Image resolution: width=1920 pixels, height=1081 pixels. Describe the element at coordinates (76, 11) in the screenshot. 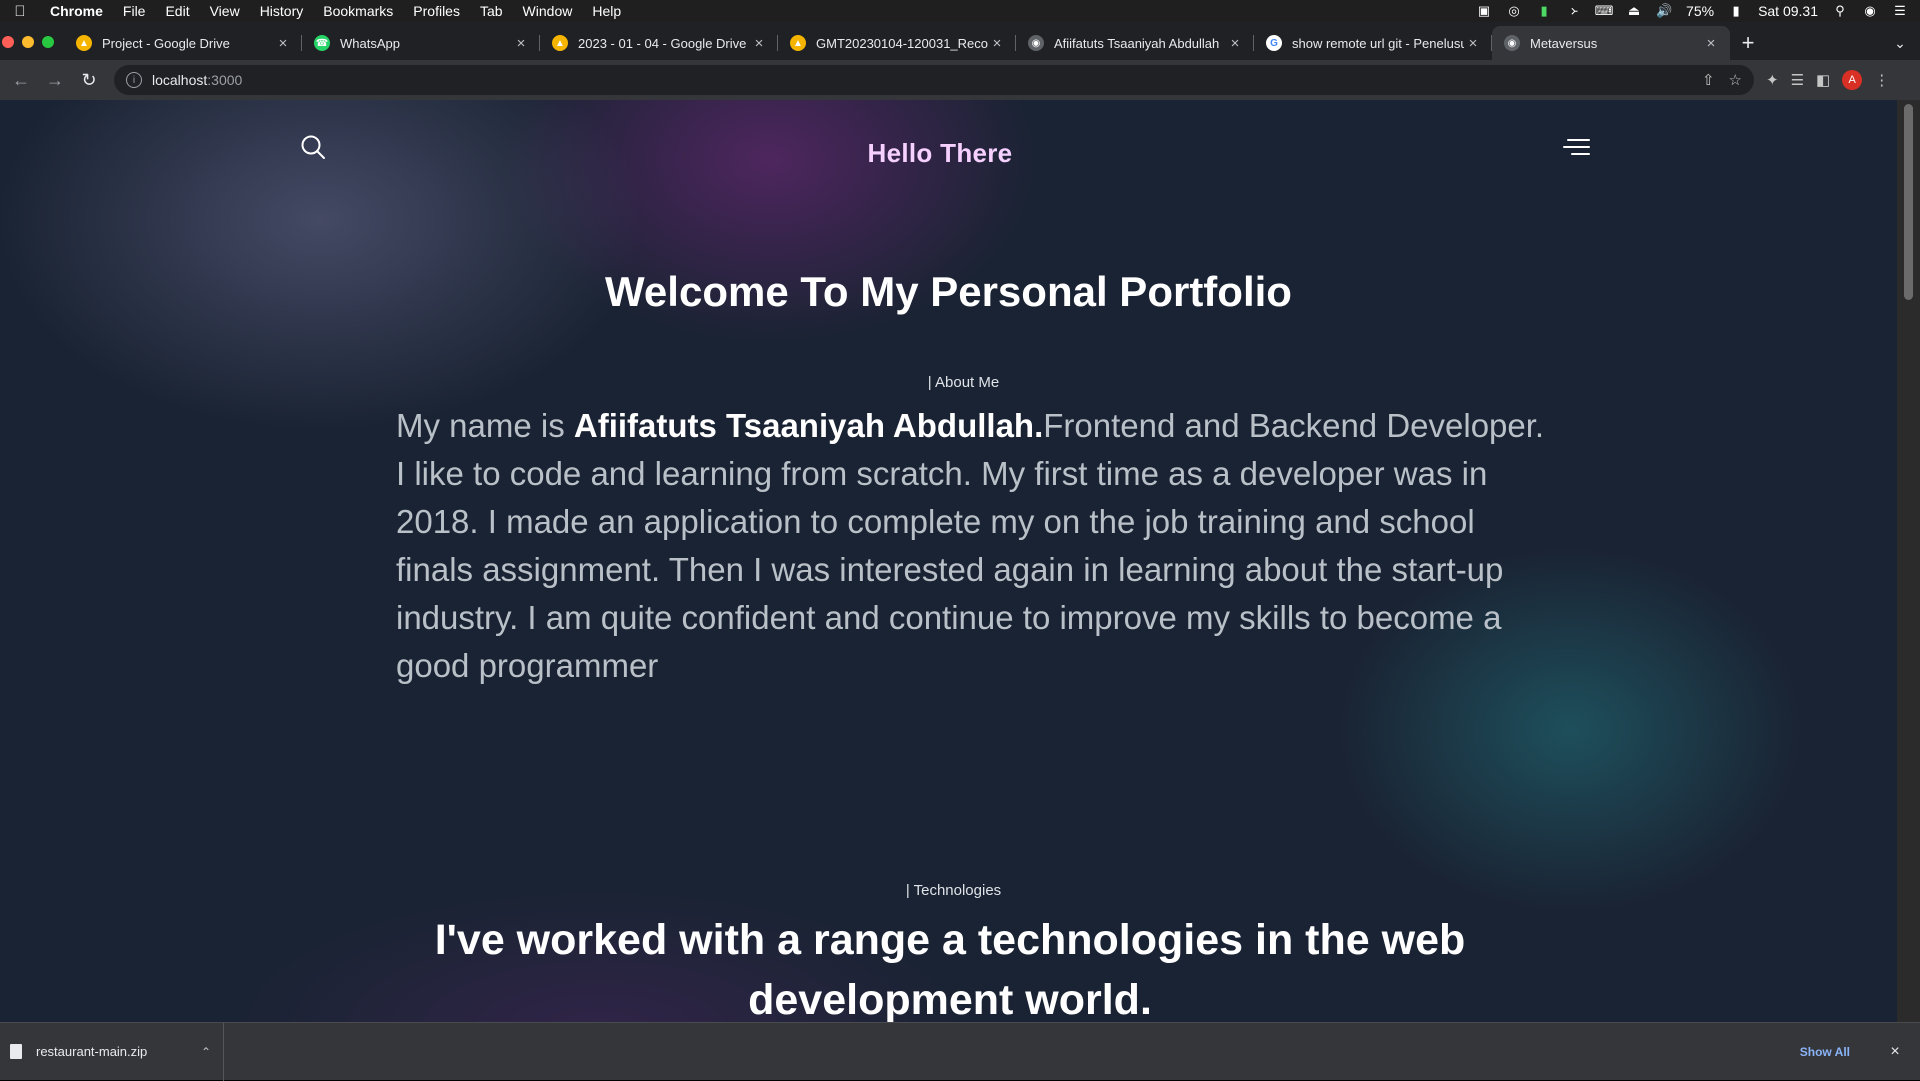

I see `menu-chrome: Chrome` at that location.